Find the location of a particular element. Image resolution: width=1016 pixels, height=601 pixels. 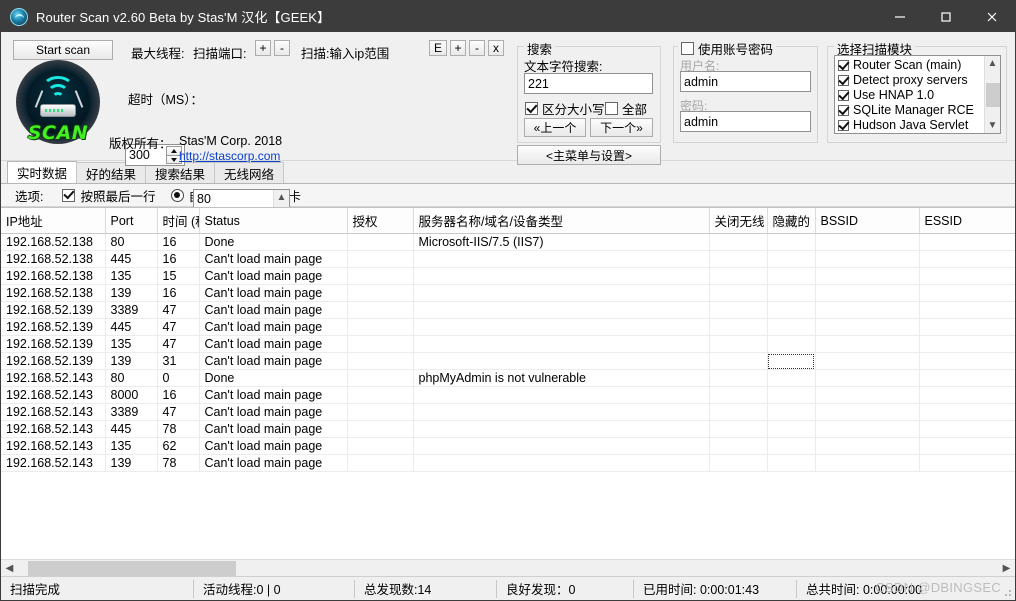

ip-edit-button: E is located at coordinates (438, 48).